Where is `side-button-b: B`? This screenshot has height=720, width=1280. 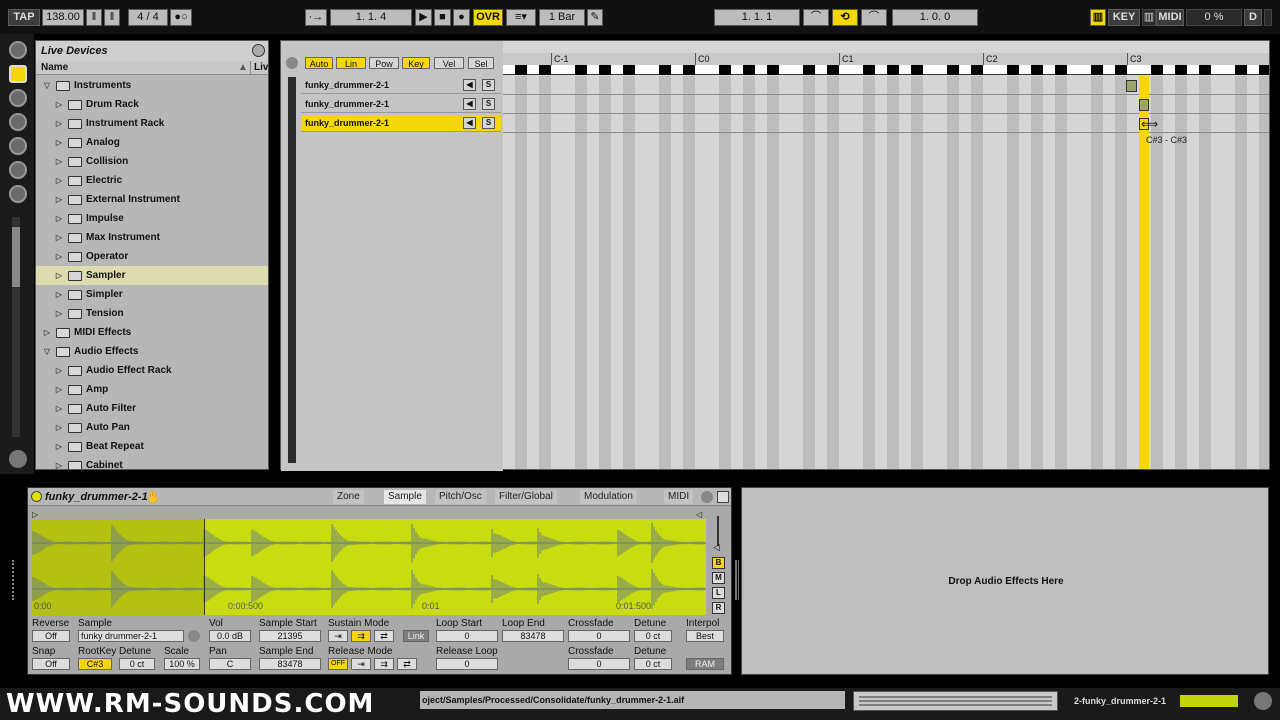 side-button-b: B is located at coordinates (718, 563).